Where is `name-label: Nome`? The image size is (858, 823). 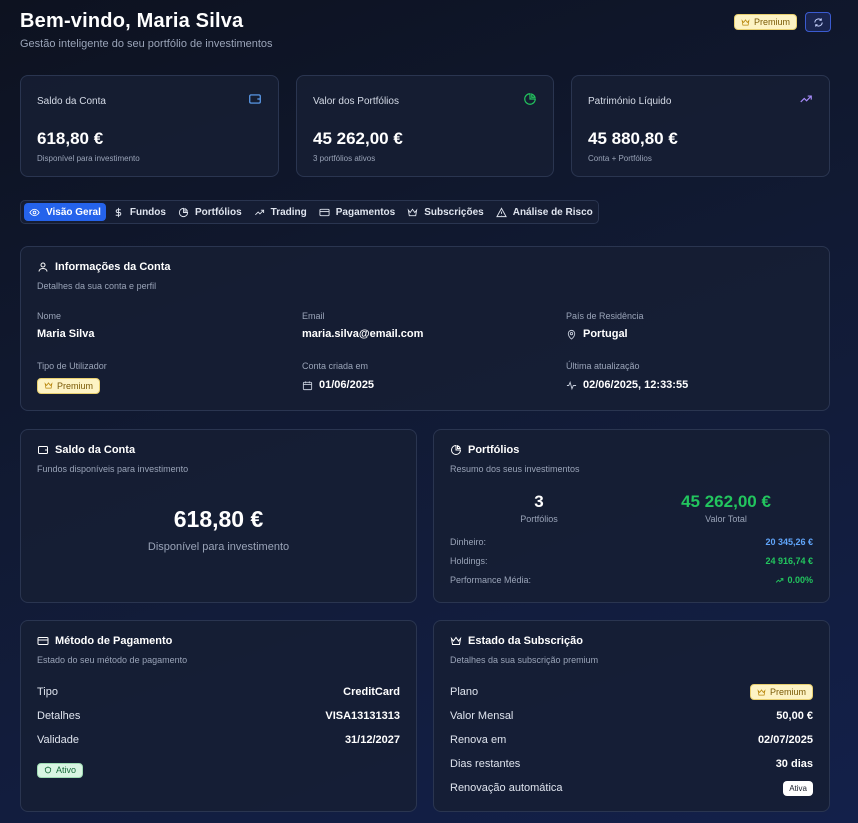 name-label: Nome is located at coordinates (49, 316).